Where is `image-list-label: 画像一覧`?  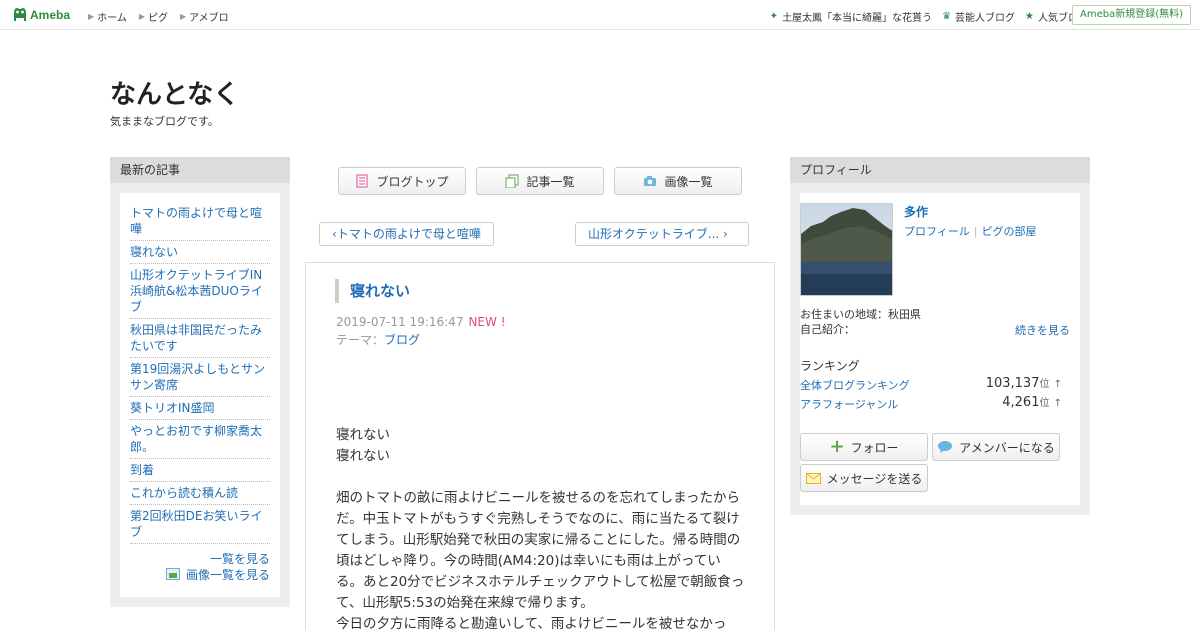
image-list-label: 画像一覧 is located at coordinates (688, 181).